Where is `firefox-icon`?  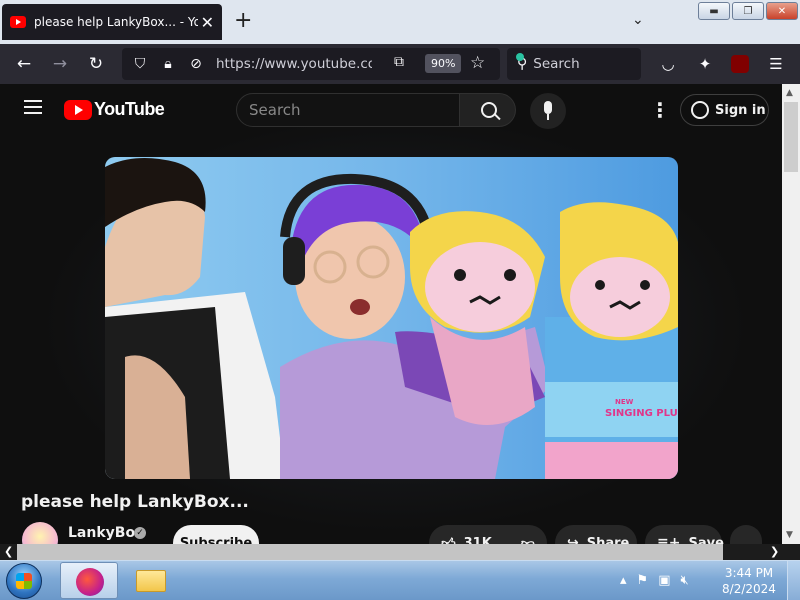
firefox-icon is located at coordinates (90, 582).